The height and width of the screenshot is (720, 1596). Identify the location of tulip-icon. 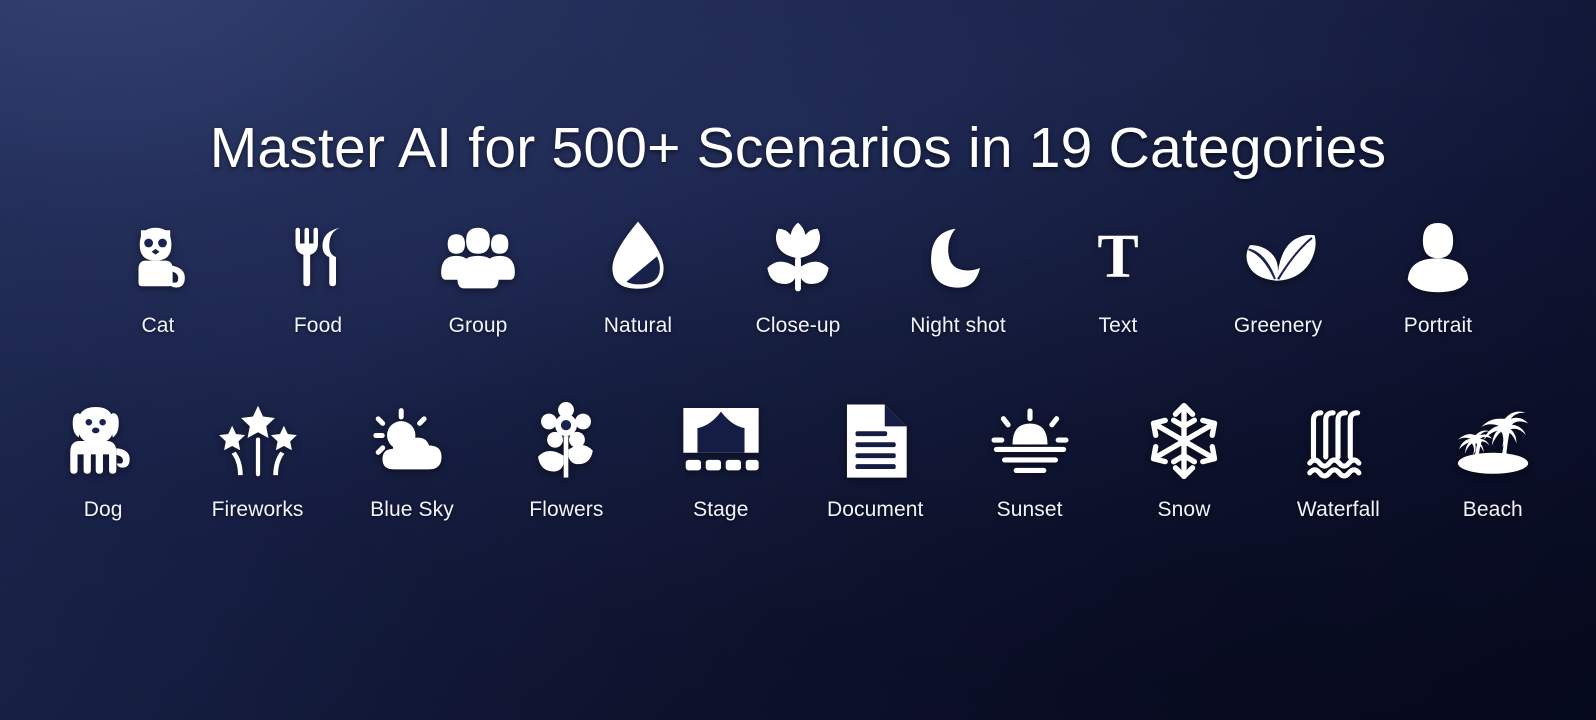
(798, 257).